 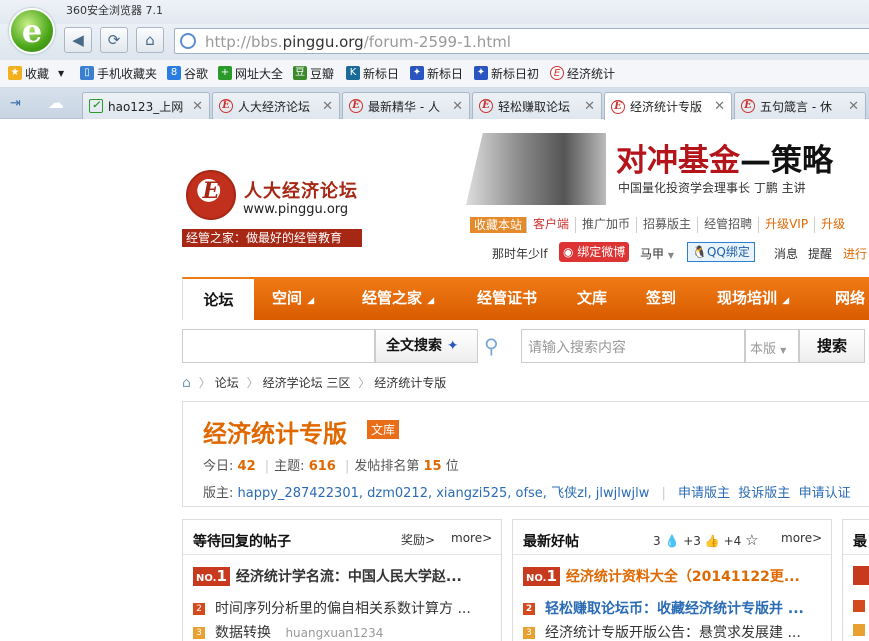 I want to click on nav-certificates: 经管证书, so click(x=507, y=298).